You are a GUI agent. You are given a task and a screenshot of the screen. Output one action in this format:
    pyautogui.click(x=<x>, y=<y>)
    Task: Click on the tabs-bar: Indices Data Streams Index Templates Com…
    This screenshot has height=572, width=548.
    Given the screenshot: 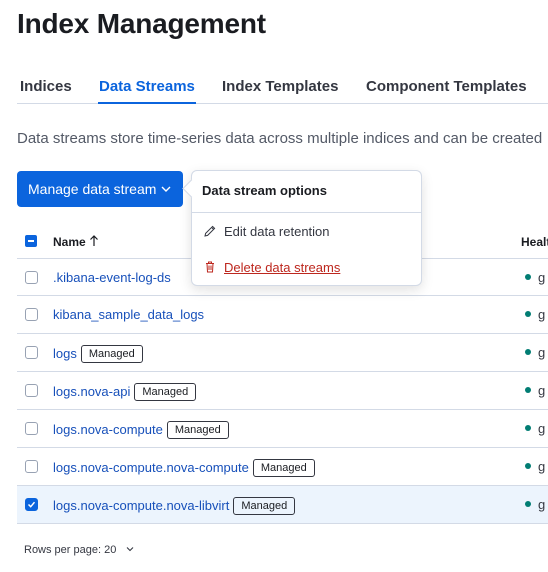 What is the action you would take?
    pyautogui.click(x=274, y=87)
    